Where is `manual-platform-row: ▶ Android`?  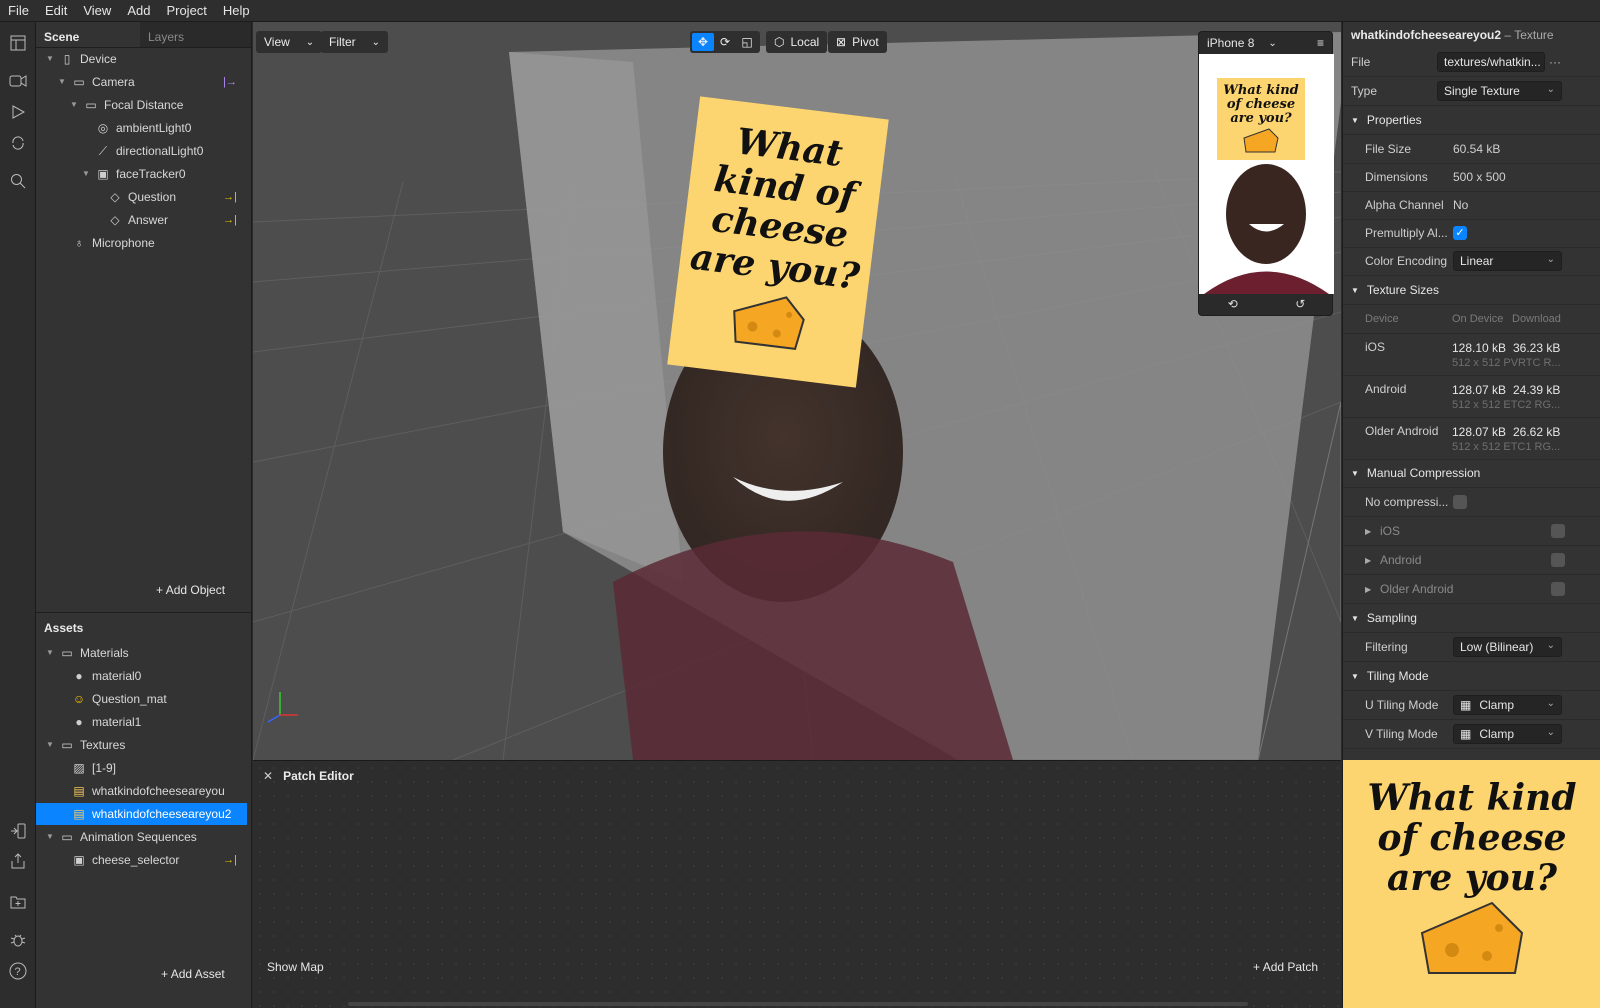
manual-platform-row: ▶ Android is located at coordinates (1471, 560).